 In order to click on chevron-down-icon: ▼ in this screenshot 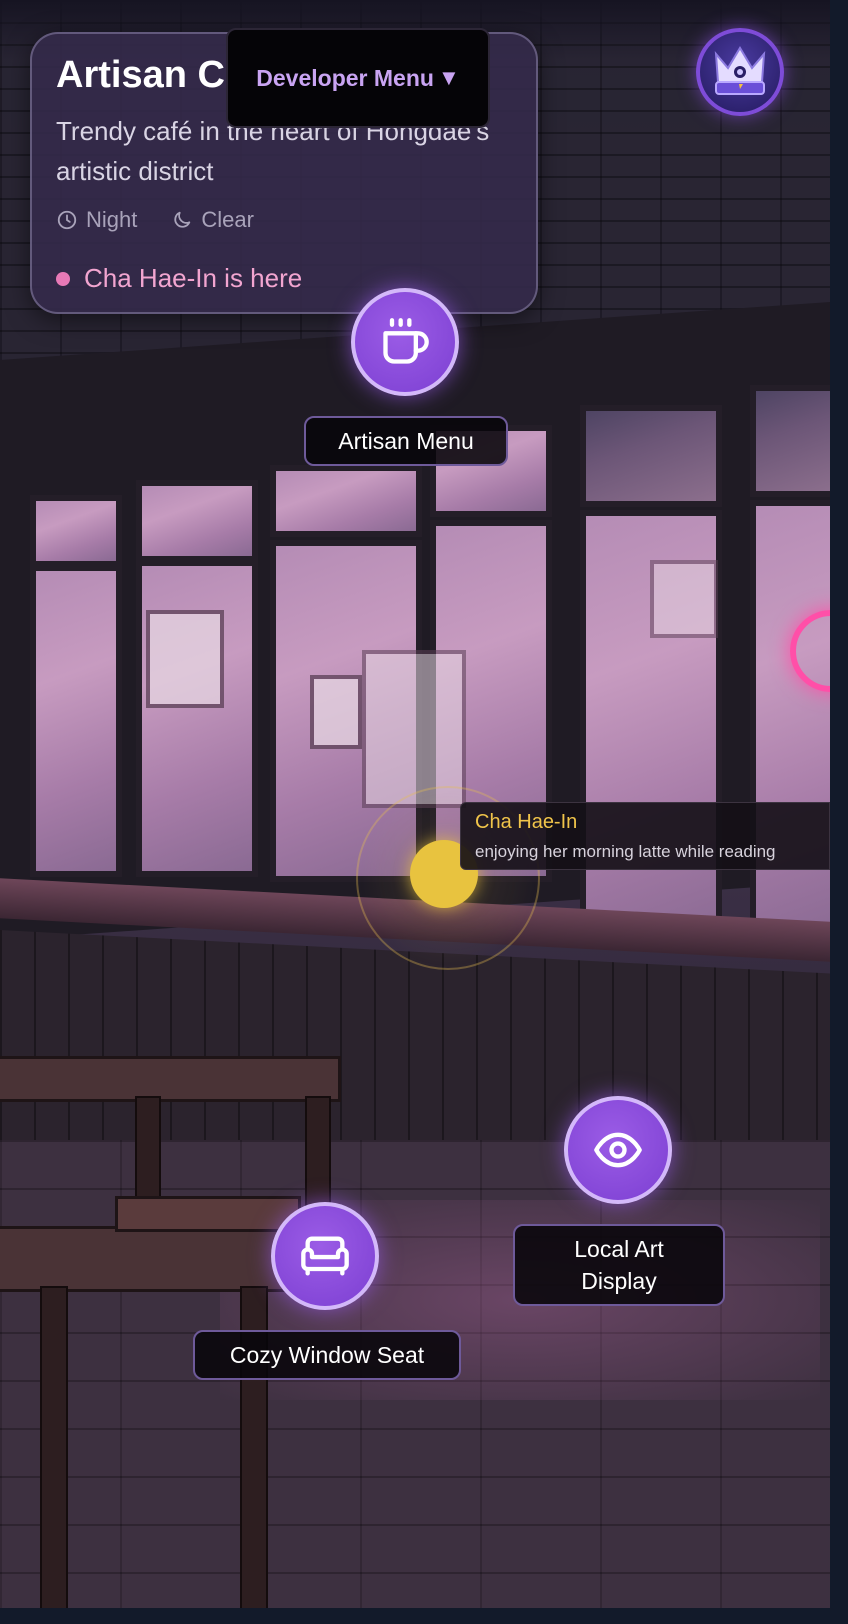, I will do `click(448, 77)`.